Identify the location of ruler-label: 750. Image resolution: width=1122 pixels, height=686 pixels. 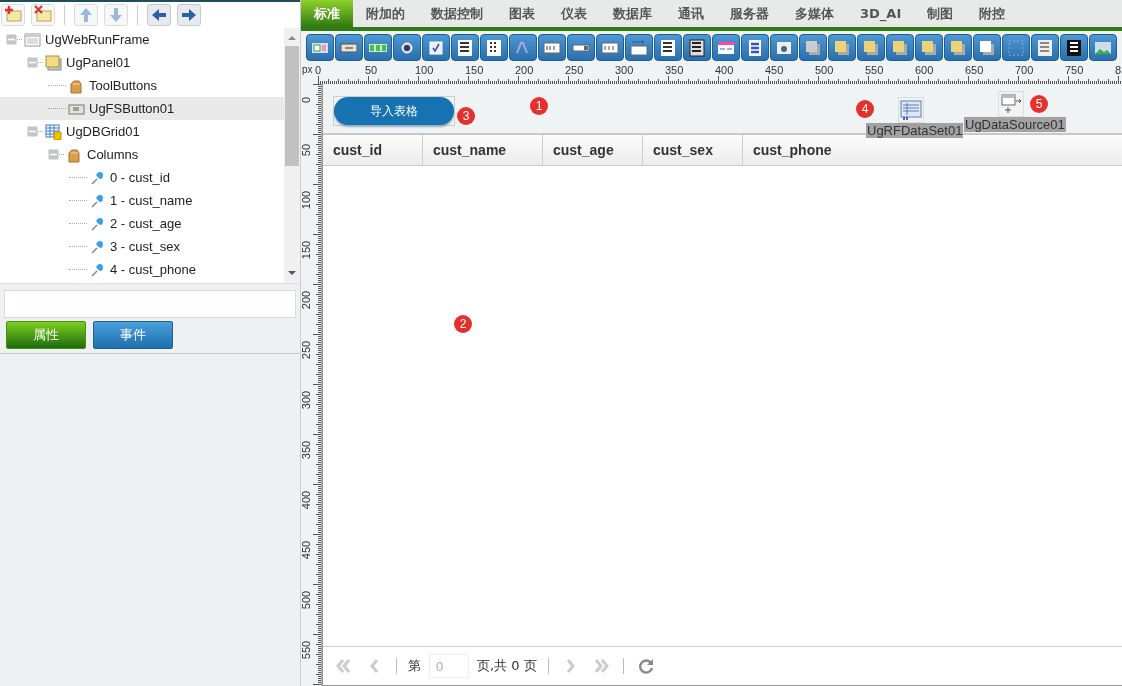
(1074, 70).